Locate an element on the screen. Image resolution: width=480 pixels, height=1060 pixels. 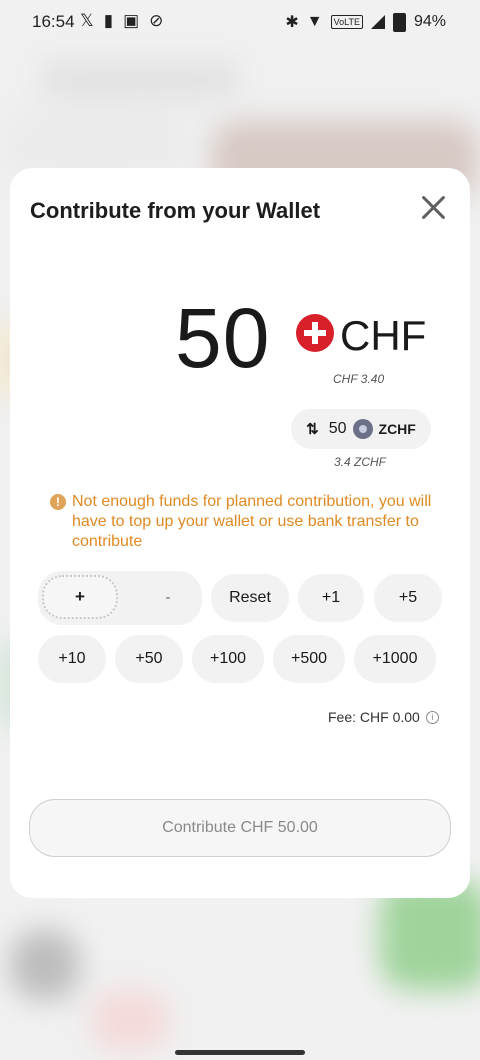
zchf-token-icon is located at coordinates (362, 429).